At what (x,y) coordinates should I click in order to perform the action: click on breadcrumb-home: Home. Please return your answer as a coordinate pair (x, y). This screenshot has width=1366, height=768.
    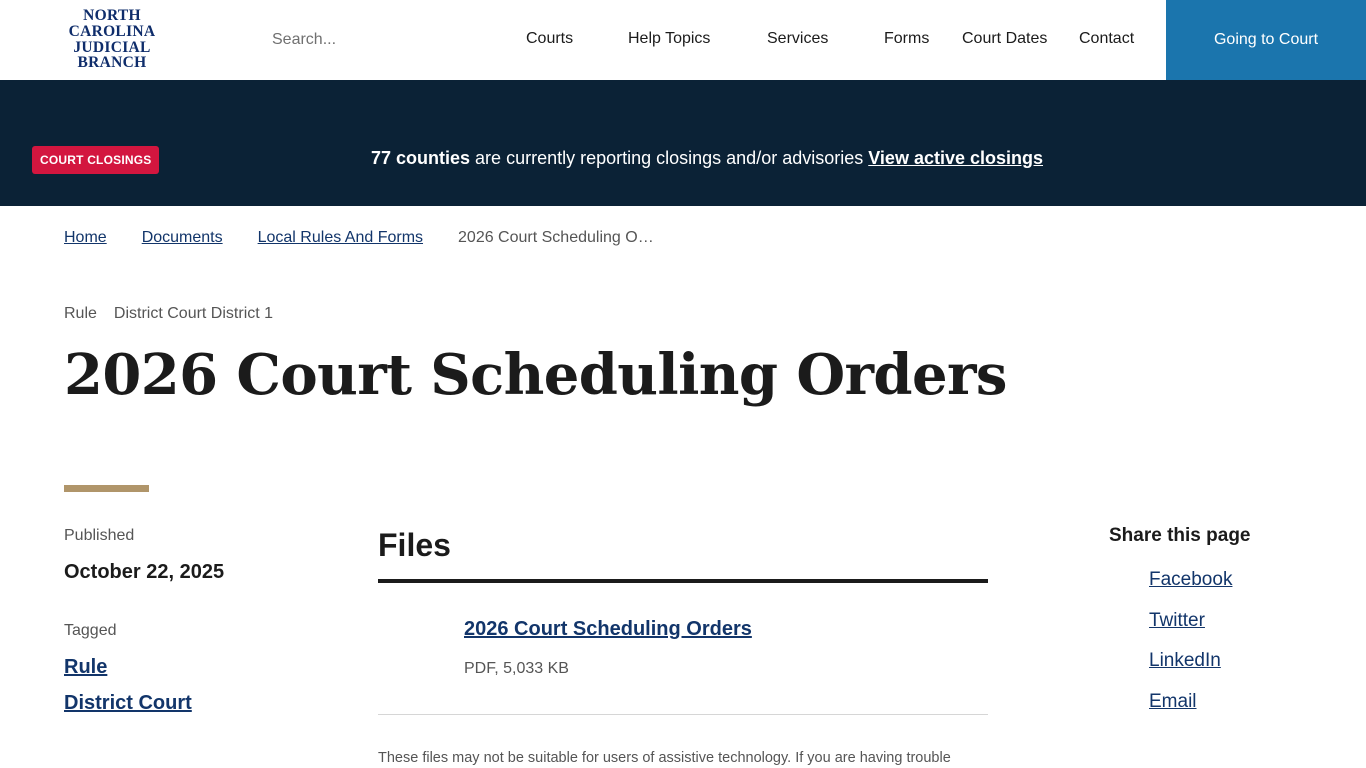
    Looking at the image, I should click on (85, 237).